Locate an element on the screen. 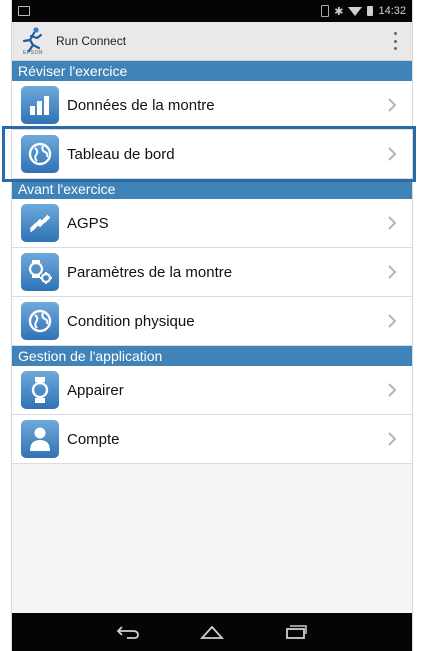  watch-icon is located at coordinates (40, 390).